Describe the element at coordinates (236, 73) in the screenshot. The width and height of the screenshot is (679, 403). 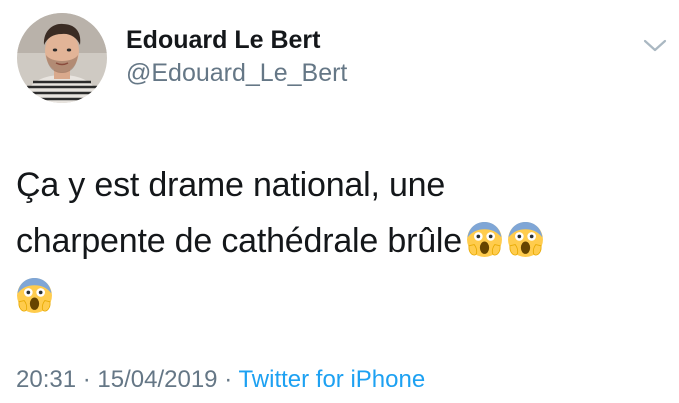
I see `author-handle: @Edouard_Le_Bert` at that location.